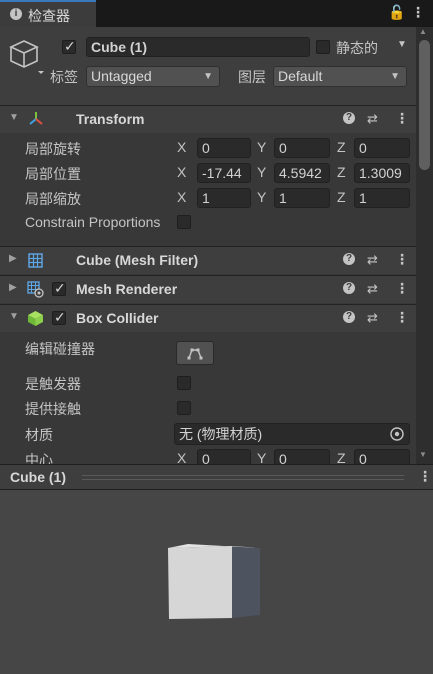 Image resolution: width=433 pixels, height=674 pixels. Describe the element at coordinates (39, 435) in the screenshot. I see `material-label: 材质` at that location.